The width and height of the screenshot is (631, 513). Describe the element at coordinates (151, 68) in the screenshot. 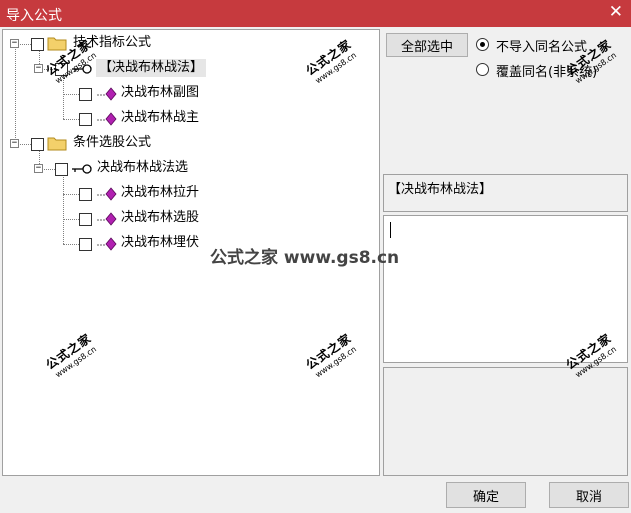

I see `tree-node-label-selected: 【决战布林战法】` at that location.